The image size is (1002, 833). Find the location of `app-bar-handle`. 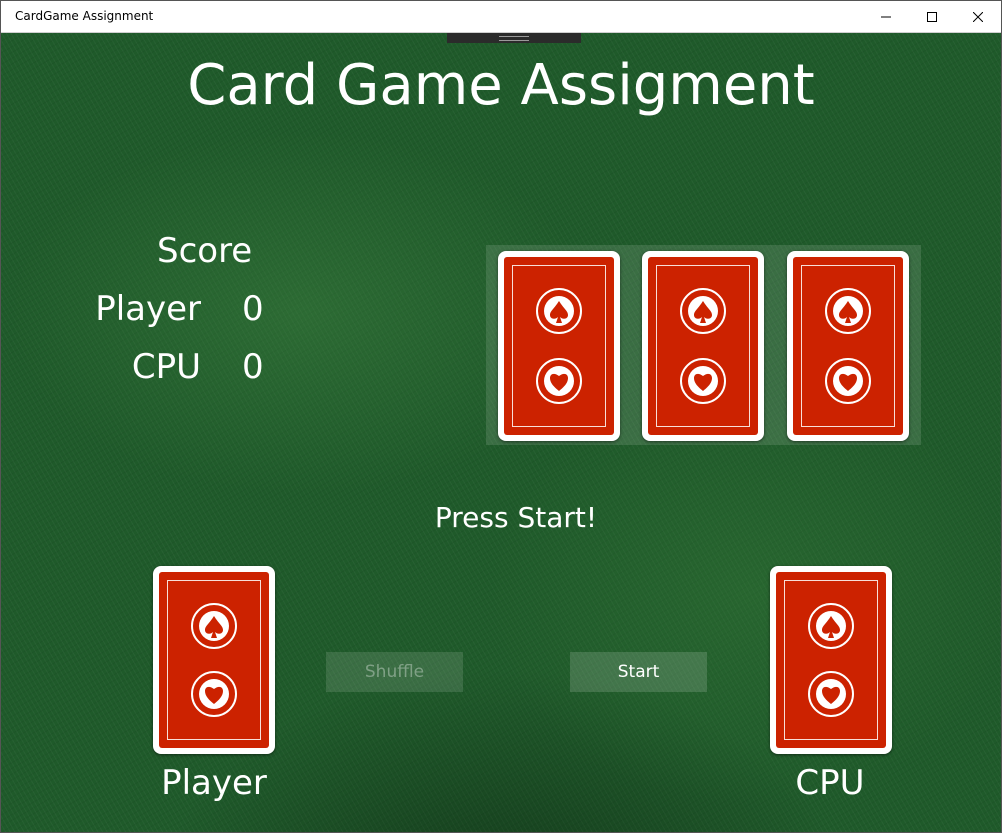

app-bar-handle is located at coordinates (514, 38).